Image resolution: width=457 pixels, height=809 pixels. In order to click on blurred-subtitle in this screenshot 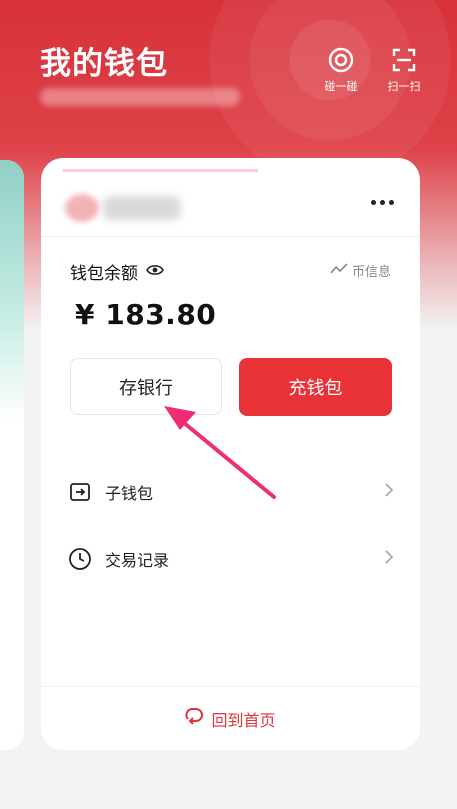, I will do `click(140, 97)`.